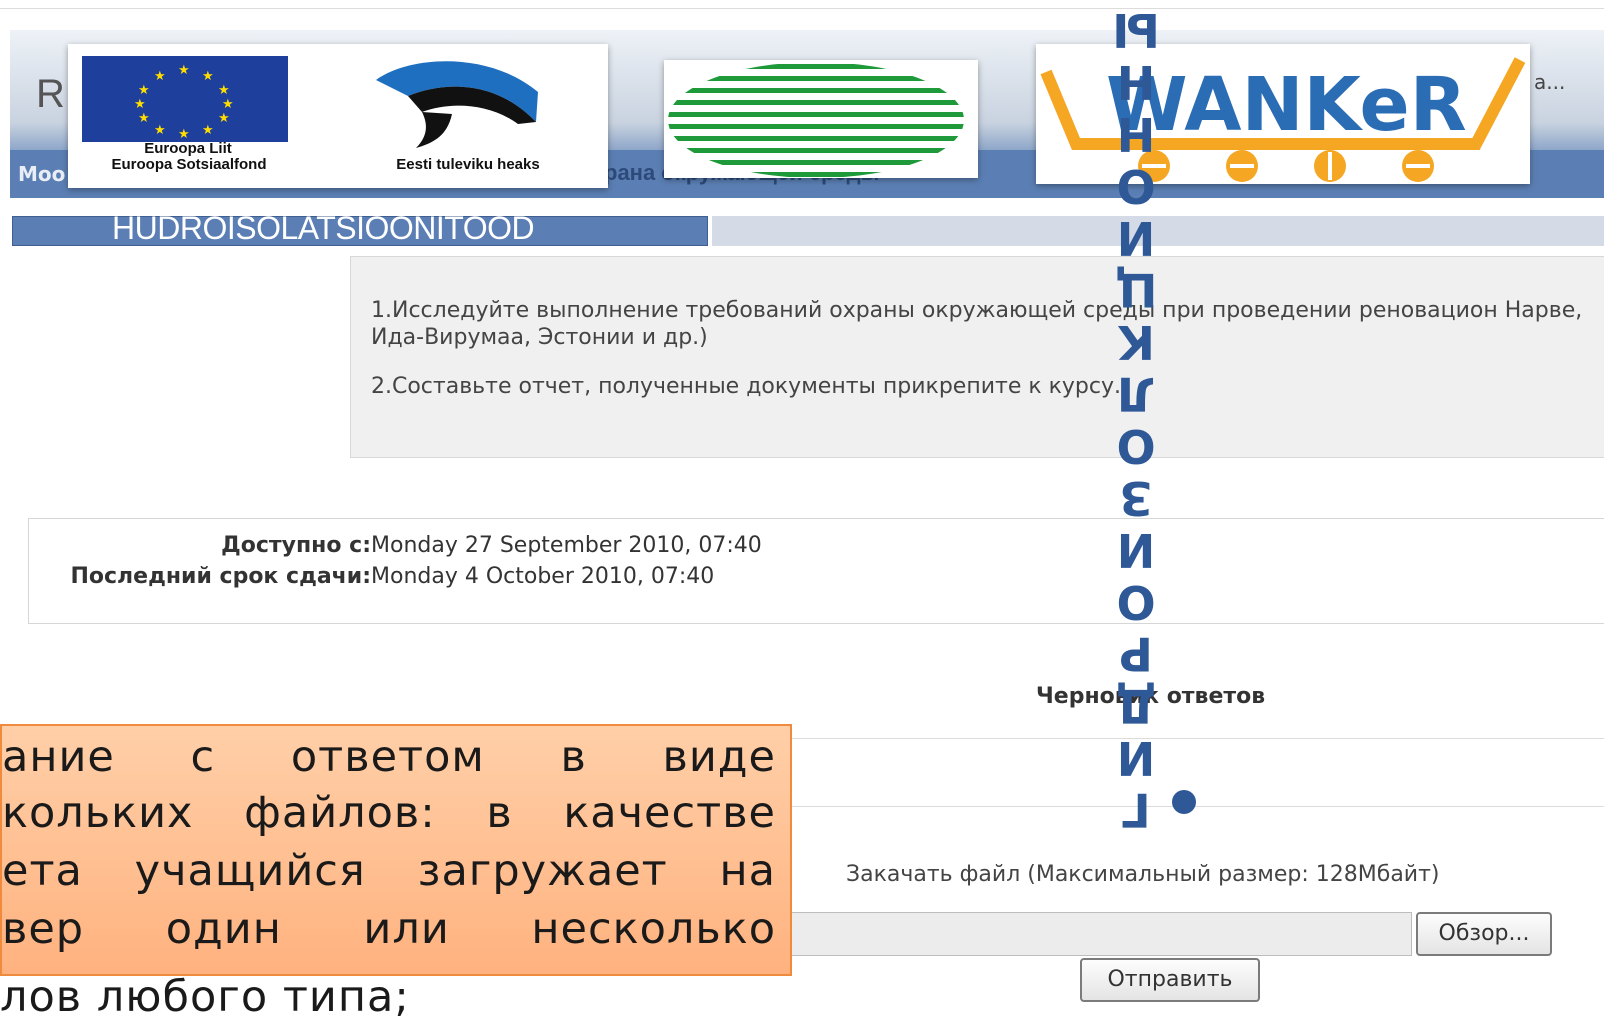  I want to click on eu-flag-icon: ★ ★ ★ ★ ★ ★ ★ ★ ★ ★ ★ ★, so click(185, 99).